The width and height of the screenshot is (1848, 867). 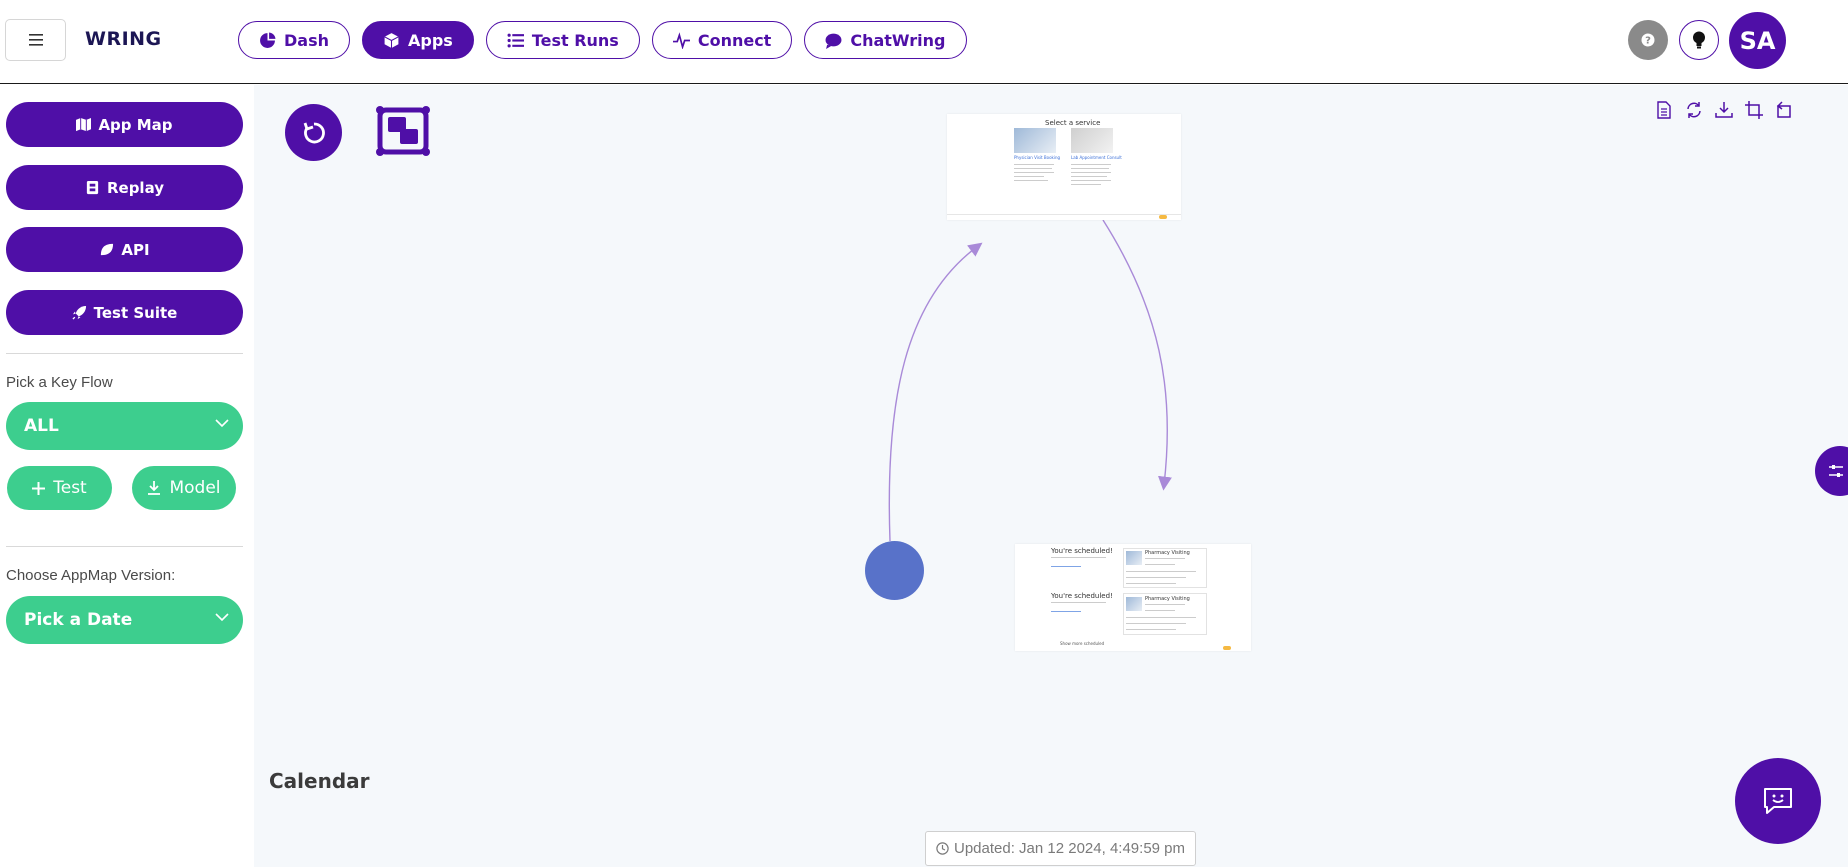 I want to click on fit-view-button, so click(x=403, y=131).